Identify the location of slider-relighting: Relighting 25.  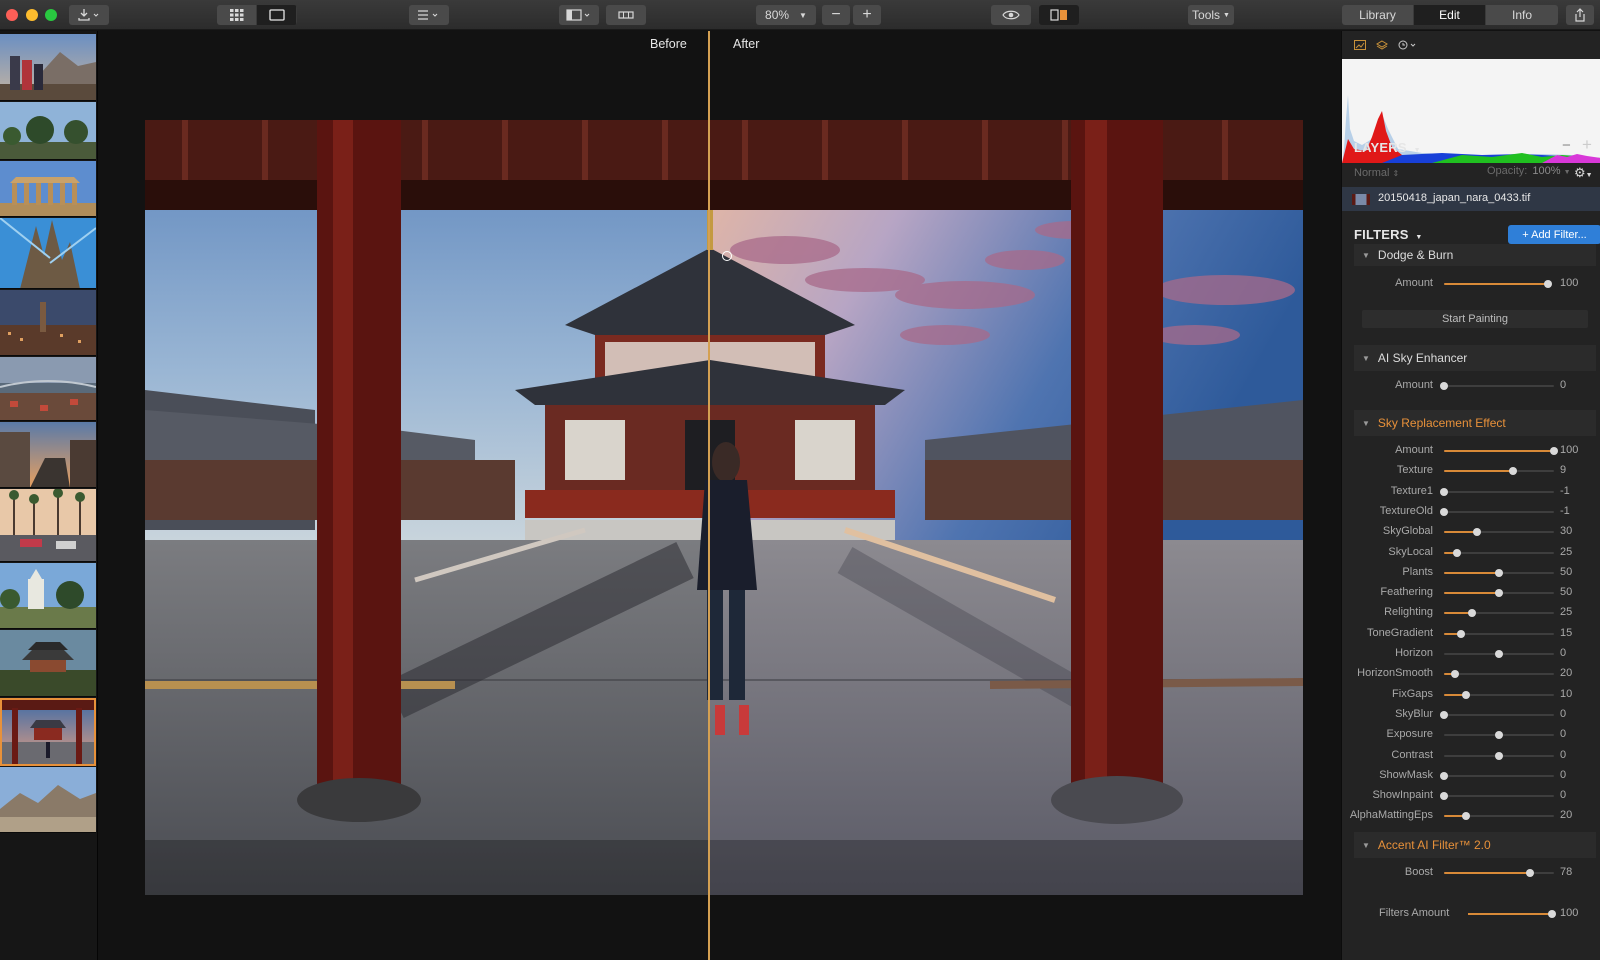
(1475, 613).